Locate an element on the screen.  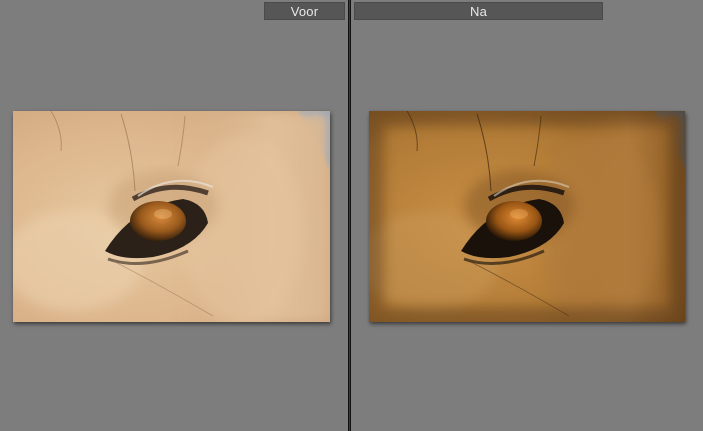
compare-divider is located at coordinates (349, 215).